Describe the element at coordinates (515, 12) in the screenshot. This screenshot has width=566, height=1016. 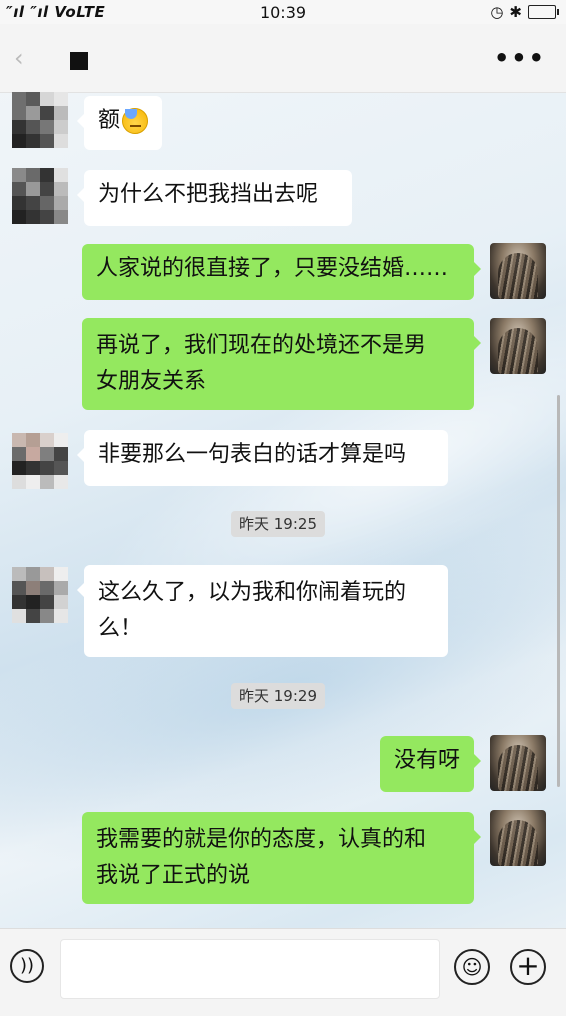
I see `bluetooth-icon: ✱` at that location.